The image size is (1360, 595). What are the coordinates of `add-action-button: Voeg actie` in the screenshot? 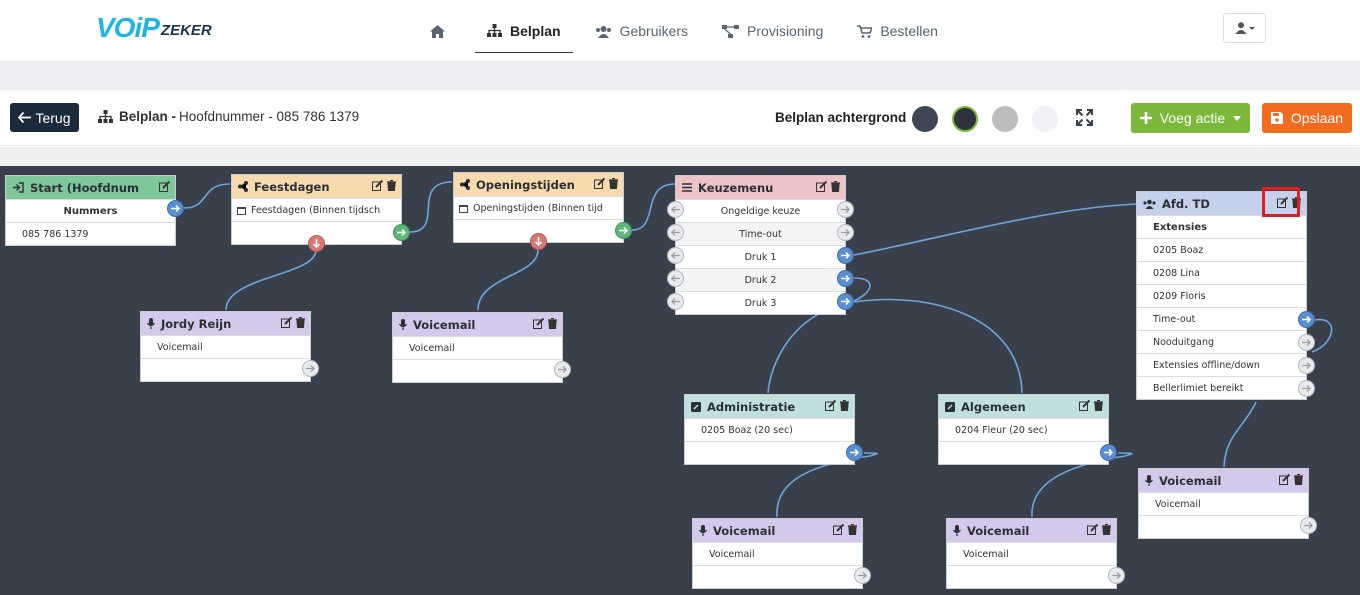 It's located at (1190, 118).